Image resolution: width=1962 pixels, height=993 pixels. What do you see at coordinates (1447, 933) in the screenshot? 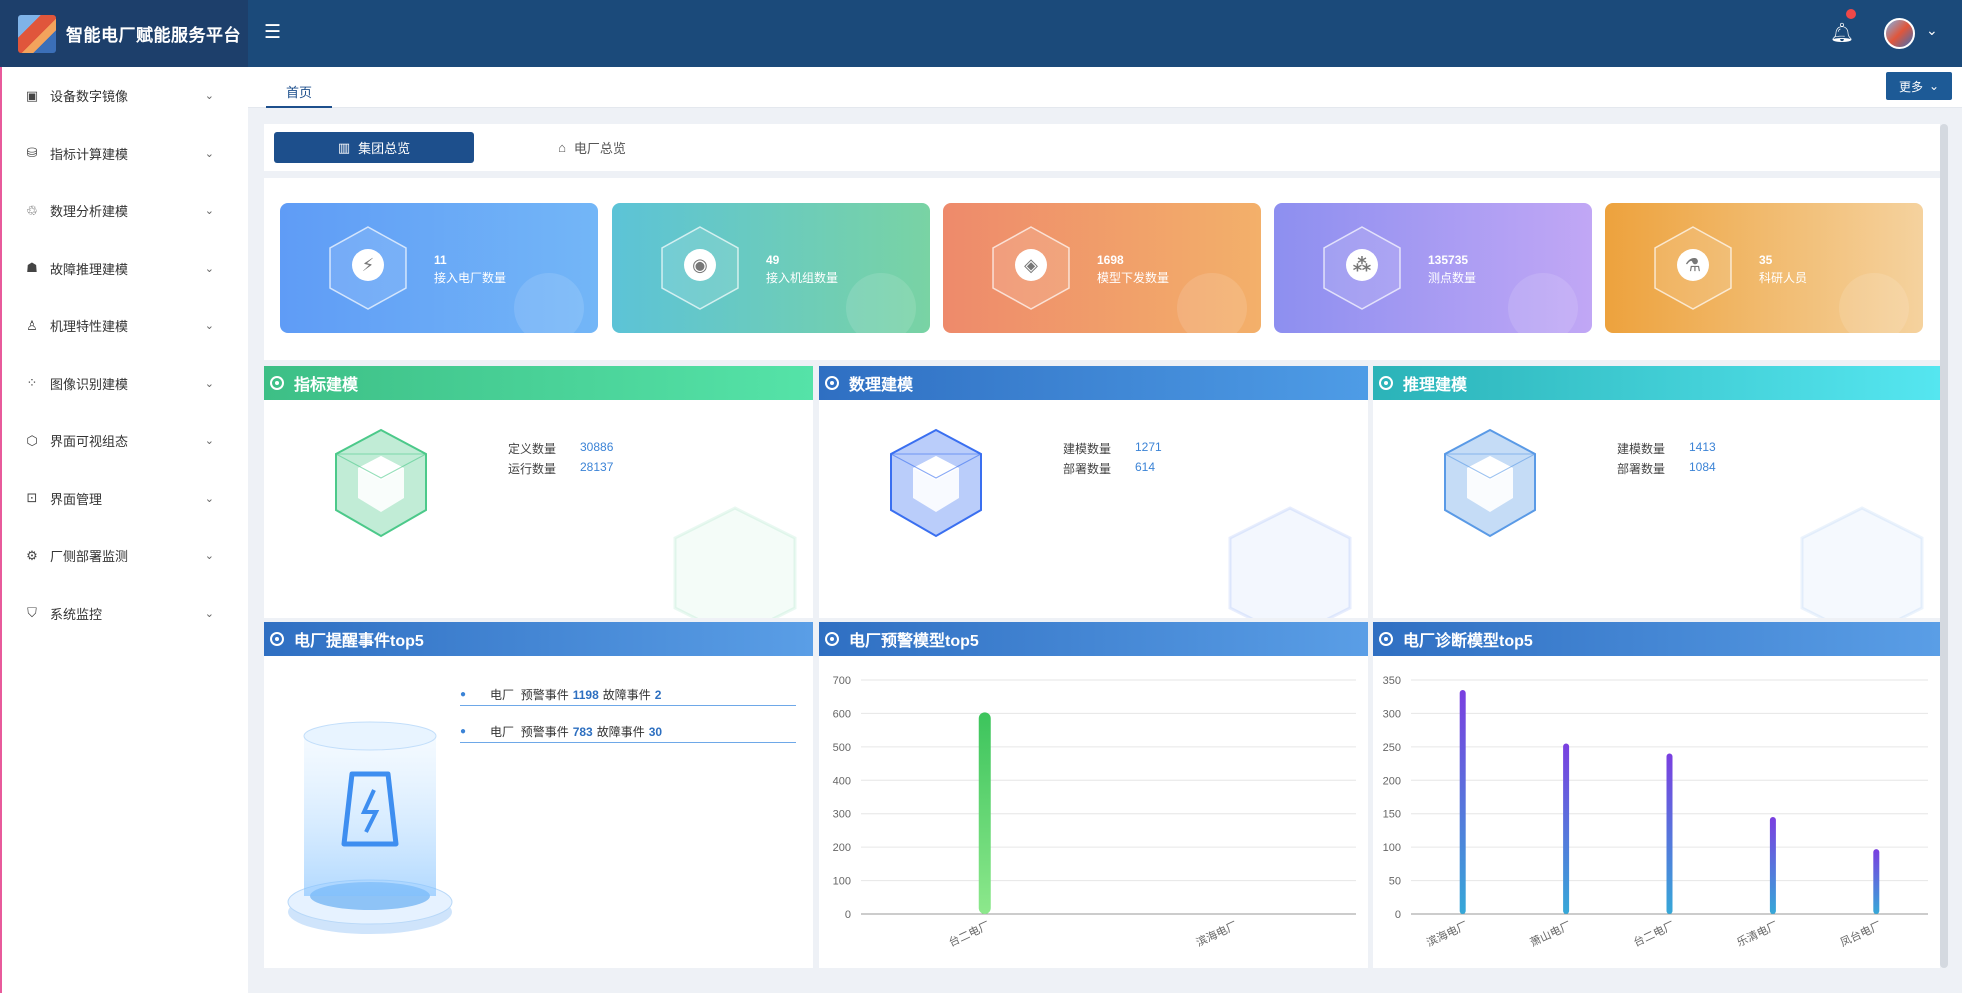
I see `x-tick-label: 滨海电厂` at bounding box center [1447, 933].